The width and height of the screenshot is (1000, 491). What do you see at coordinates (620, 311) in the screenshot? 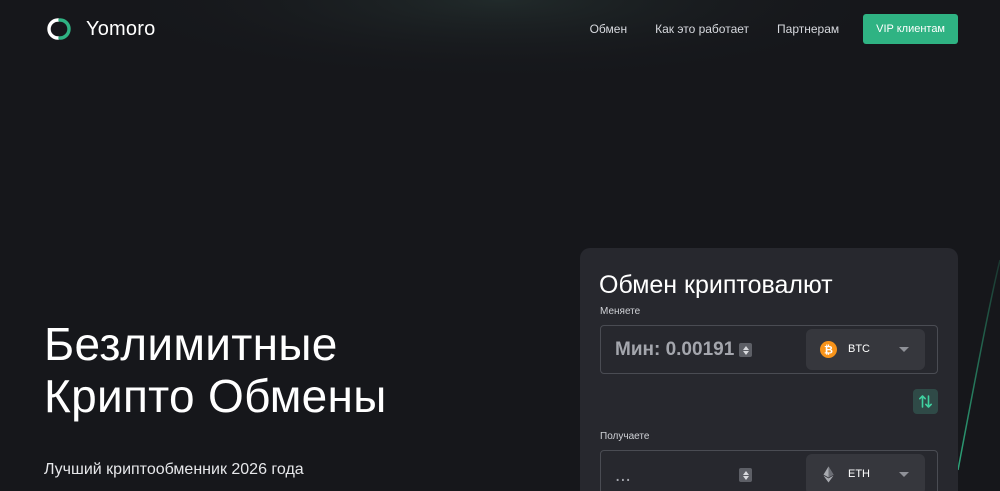
I see `send-label: Меняете` at bounding box center [620, 311].